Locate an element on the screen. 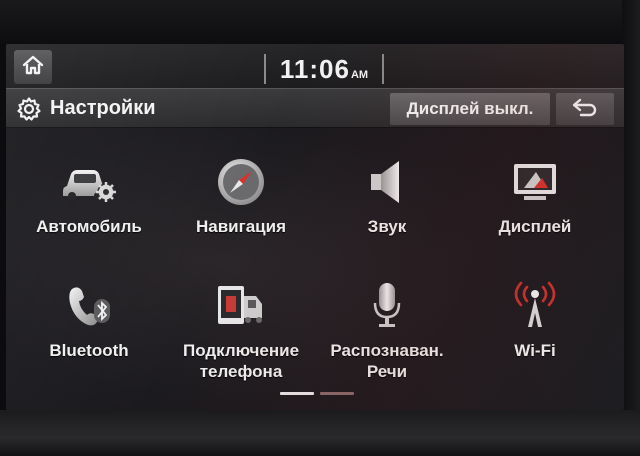 The height and width of the screenshot is (456, 640). menu-item-label: Подключение телефона is located at coordinates (241, 361).